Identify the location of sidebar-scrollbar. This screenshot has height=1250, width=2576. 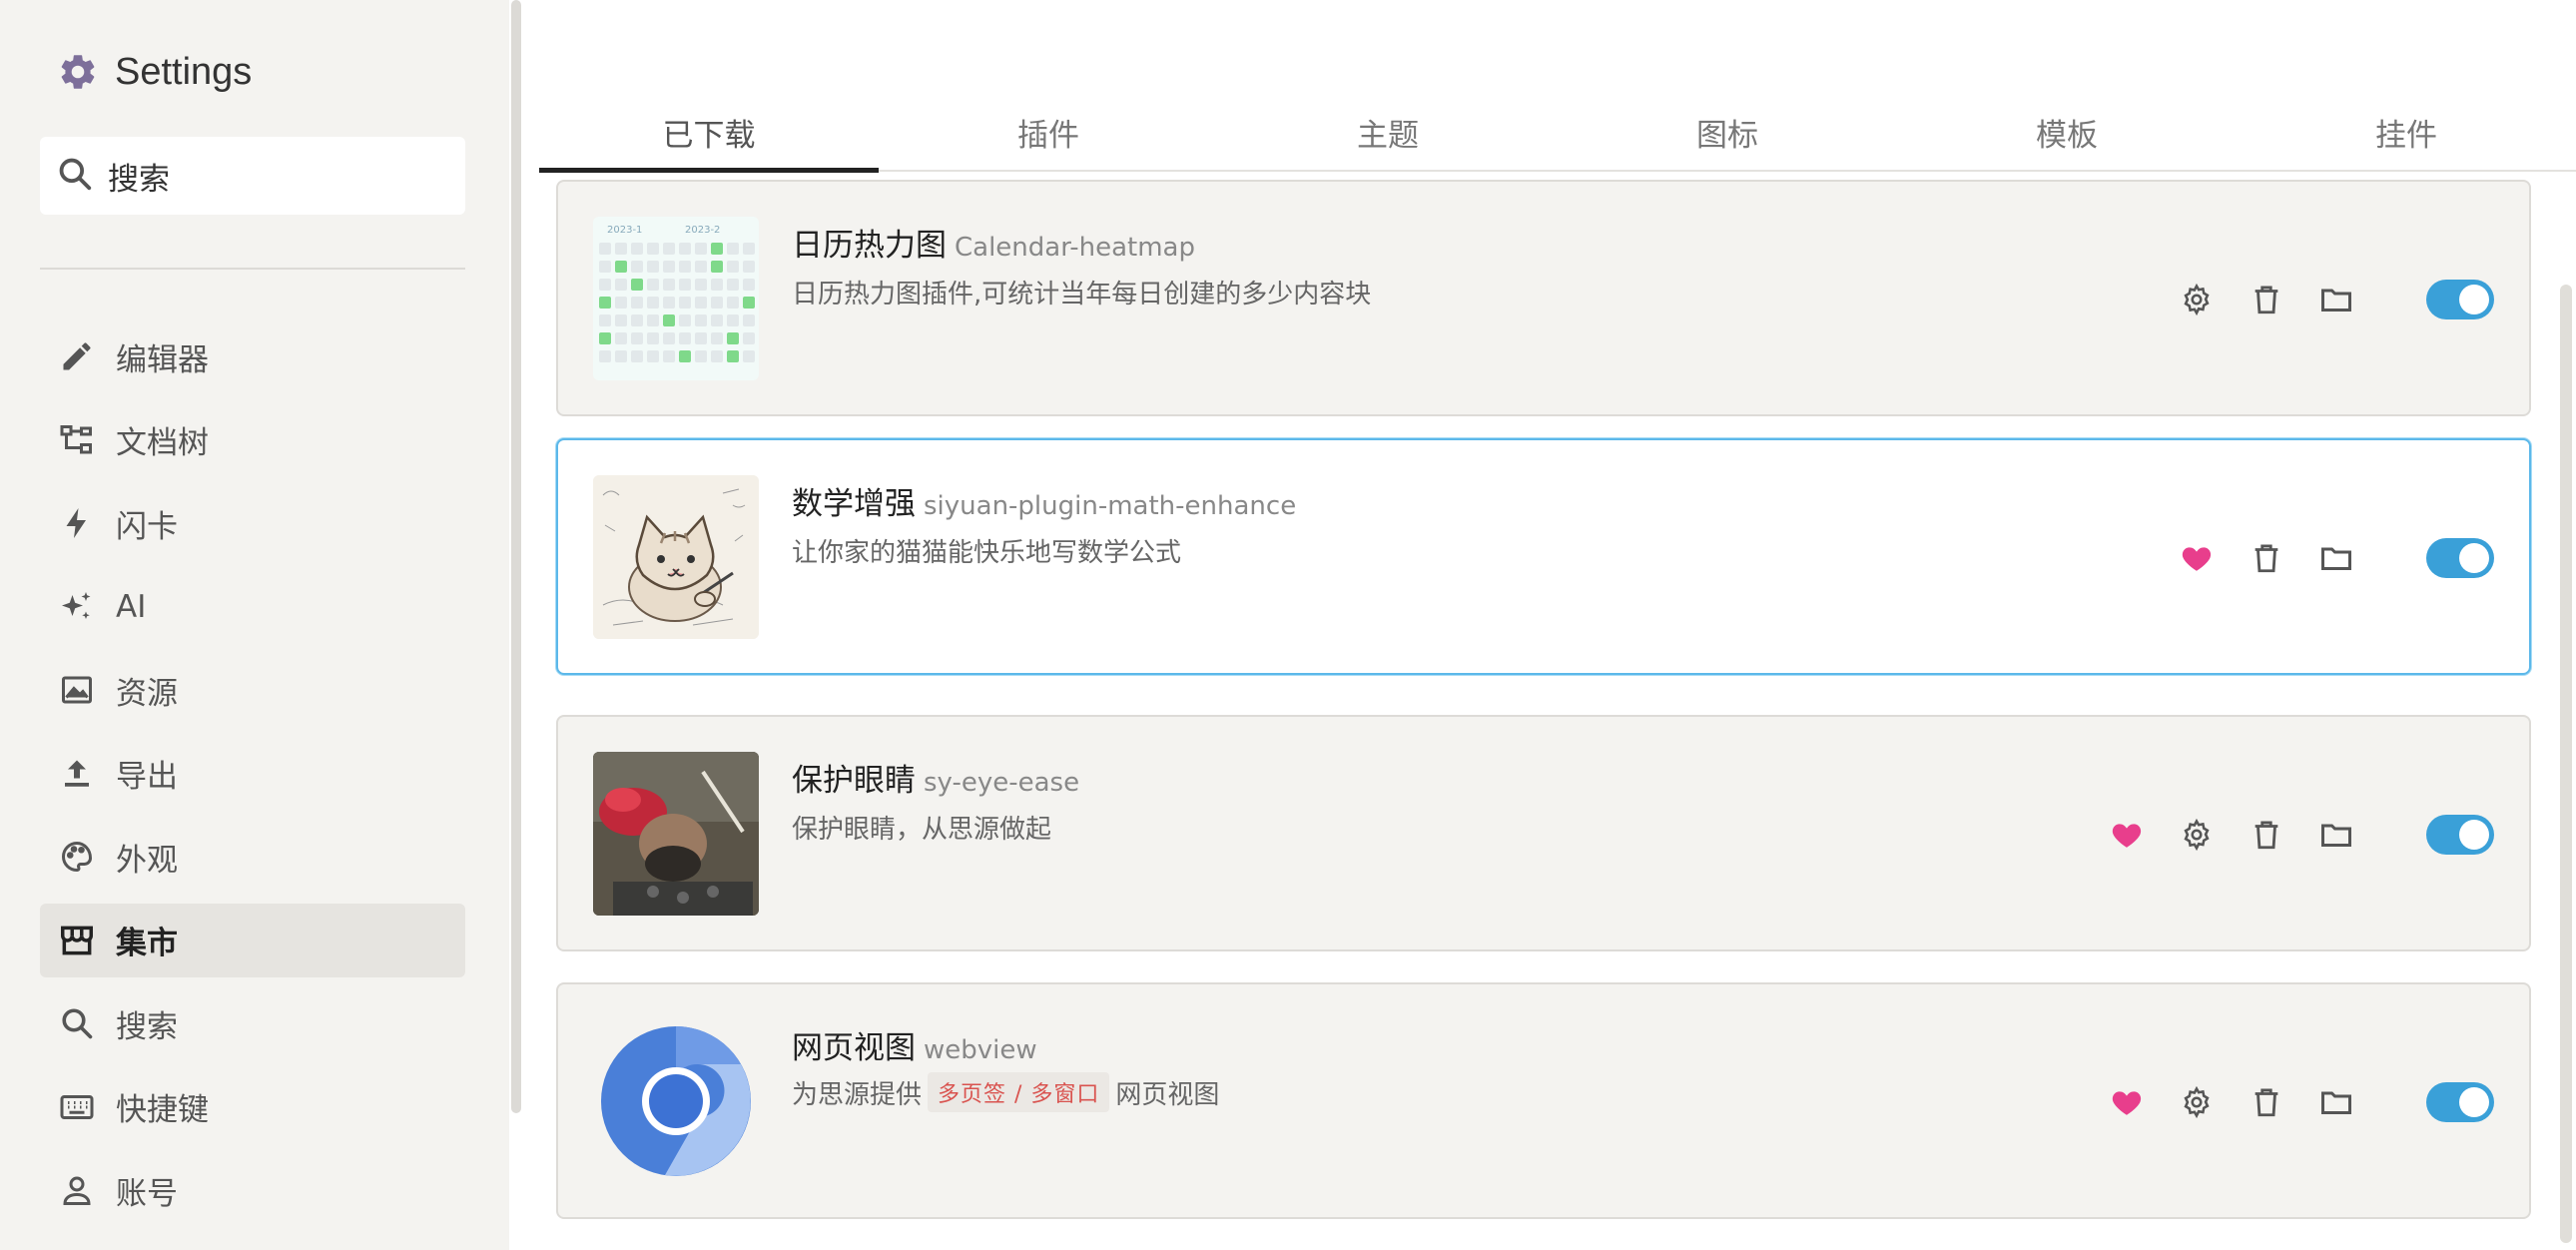
(516, 556).